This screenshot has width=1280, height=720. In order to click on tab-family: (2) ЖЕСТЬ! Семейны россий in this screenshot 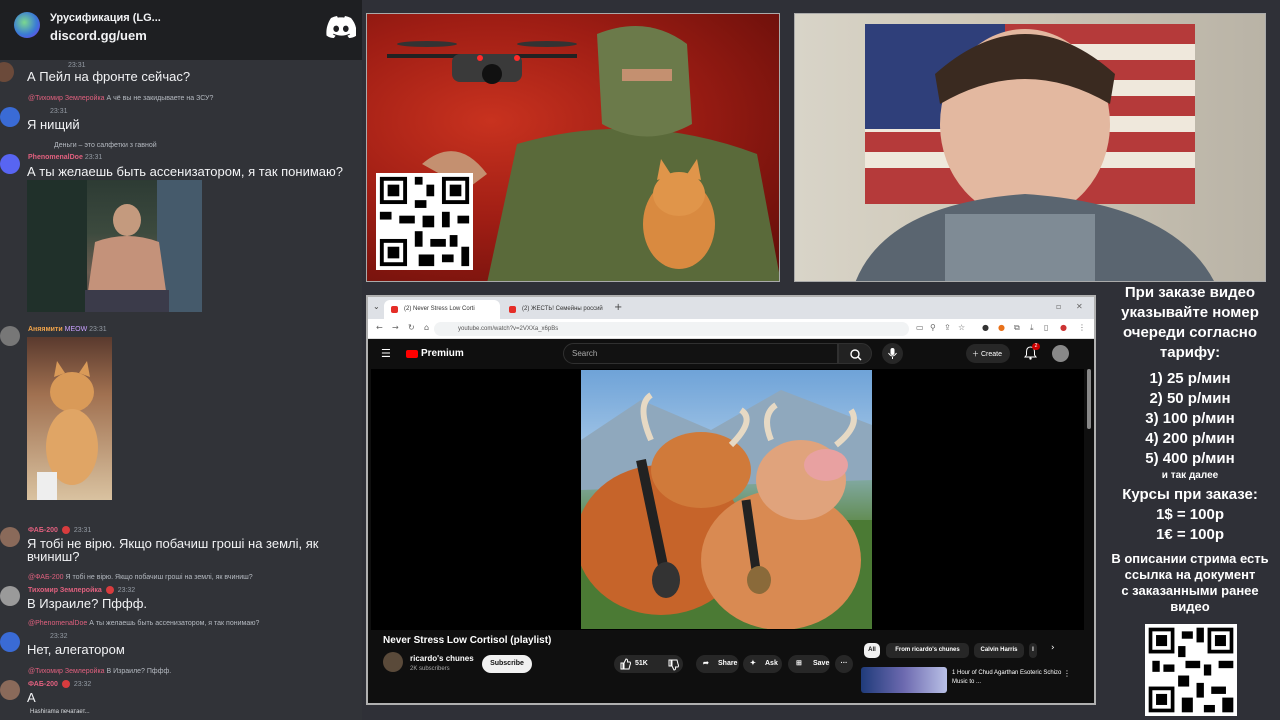, I will do `click(560, 309)`.